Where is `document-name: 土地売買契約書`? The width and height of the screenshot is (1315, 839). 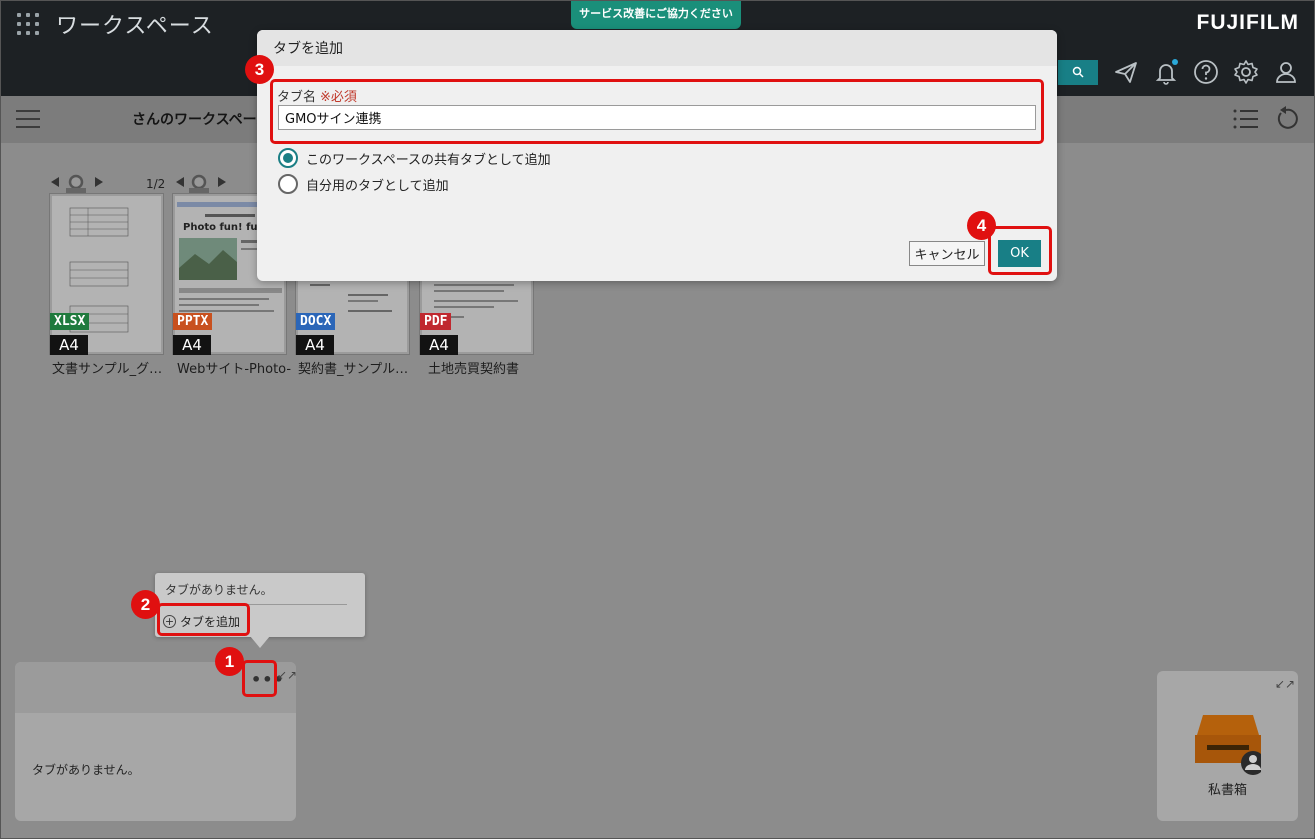
document-name: 土地売買契約書 is located at coordinates (487, 367).